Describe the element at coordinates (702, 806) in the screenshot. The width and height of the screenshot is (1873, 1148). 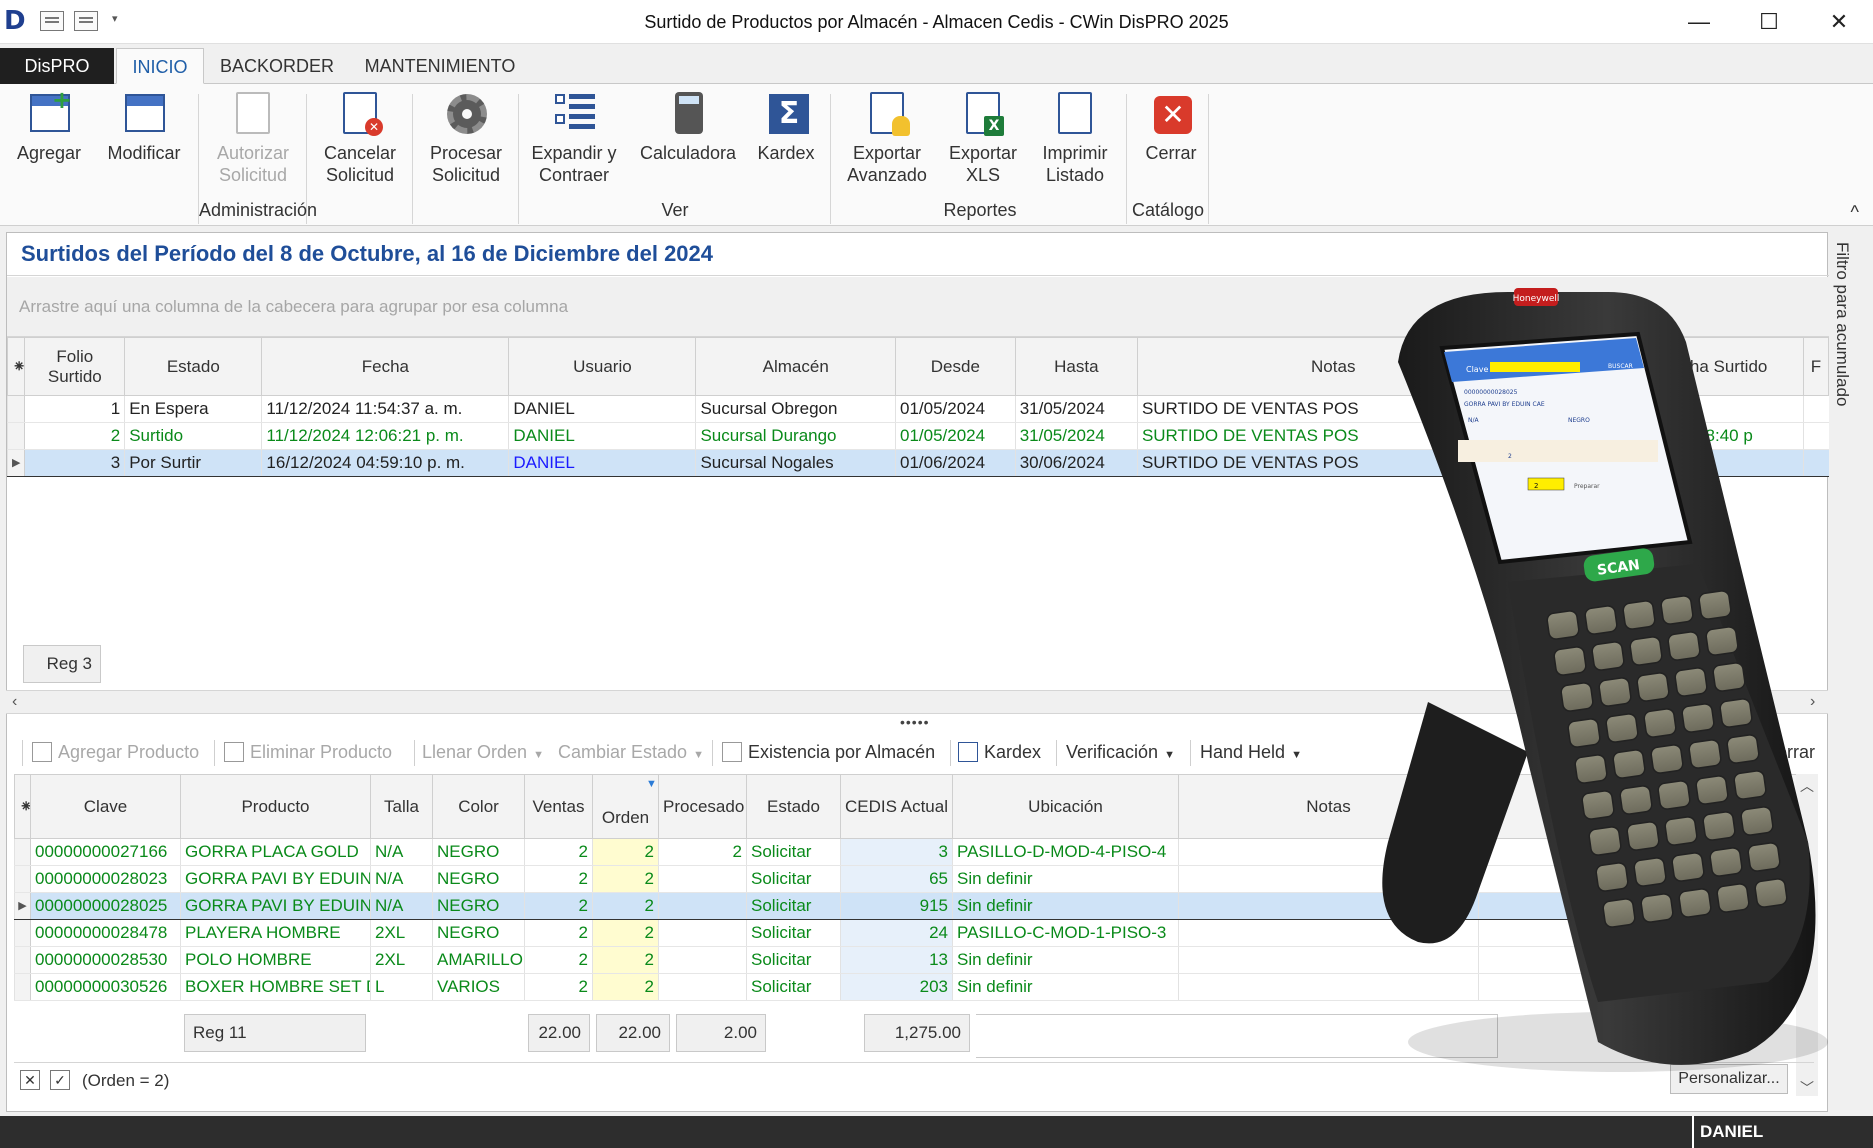
I see `column-procesado: Procesado` at that location.